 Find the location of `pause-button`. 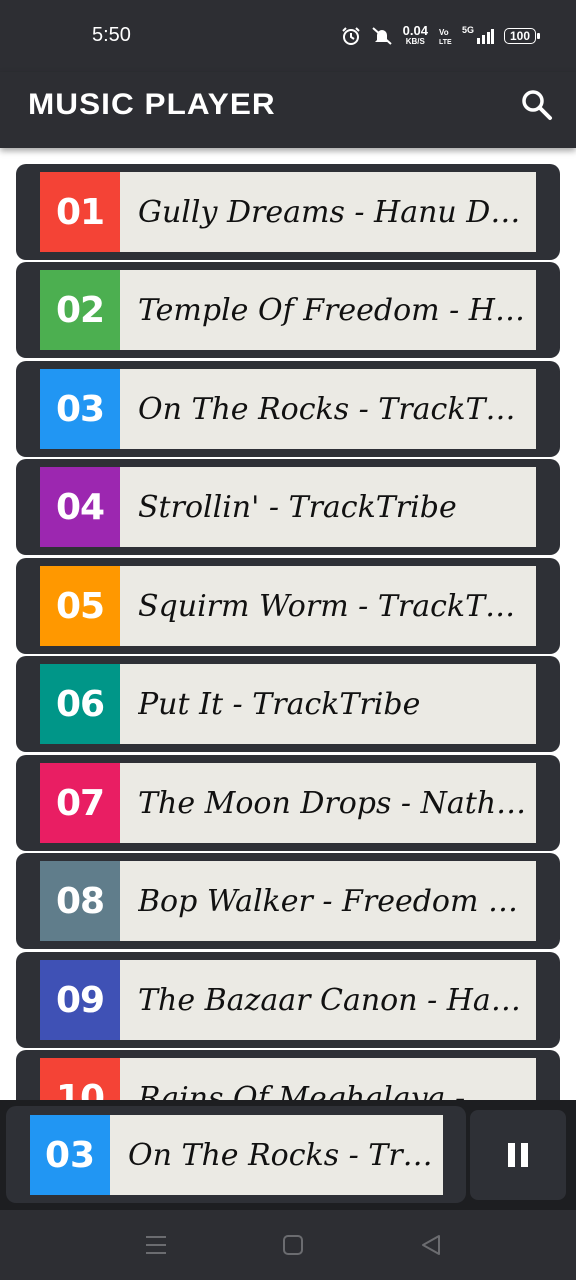

pause-button is located at coordinates (518, 1155).